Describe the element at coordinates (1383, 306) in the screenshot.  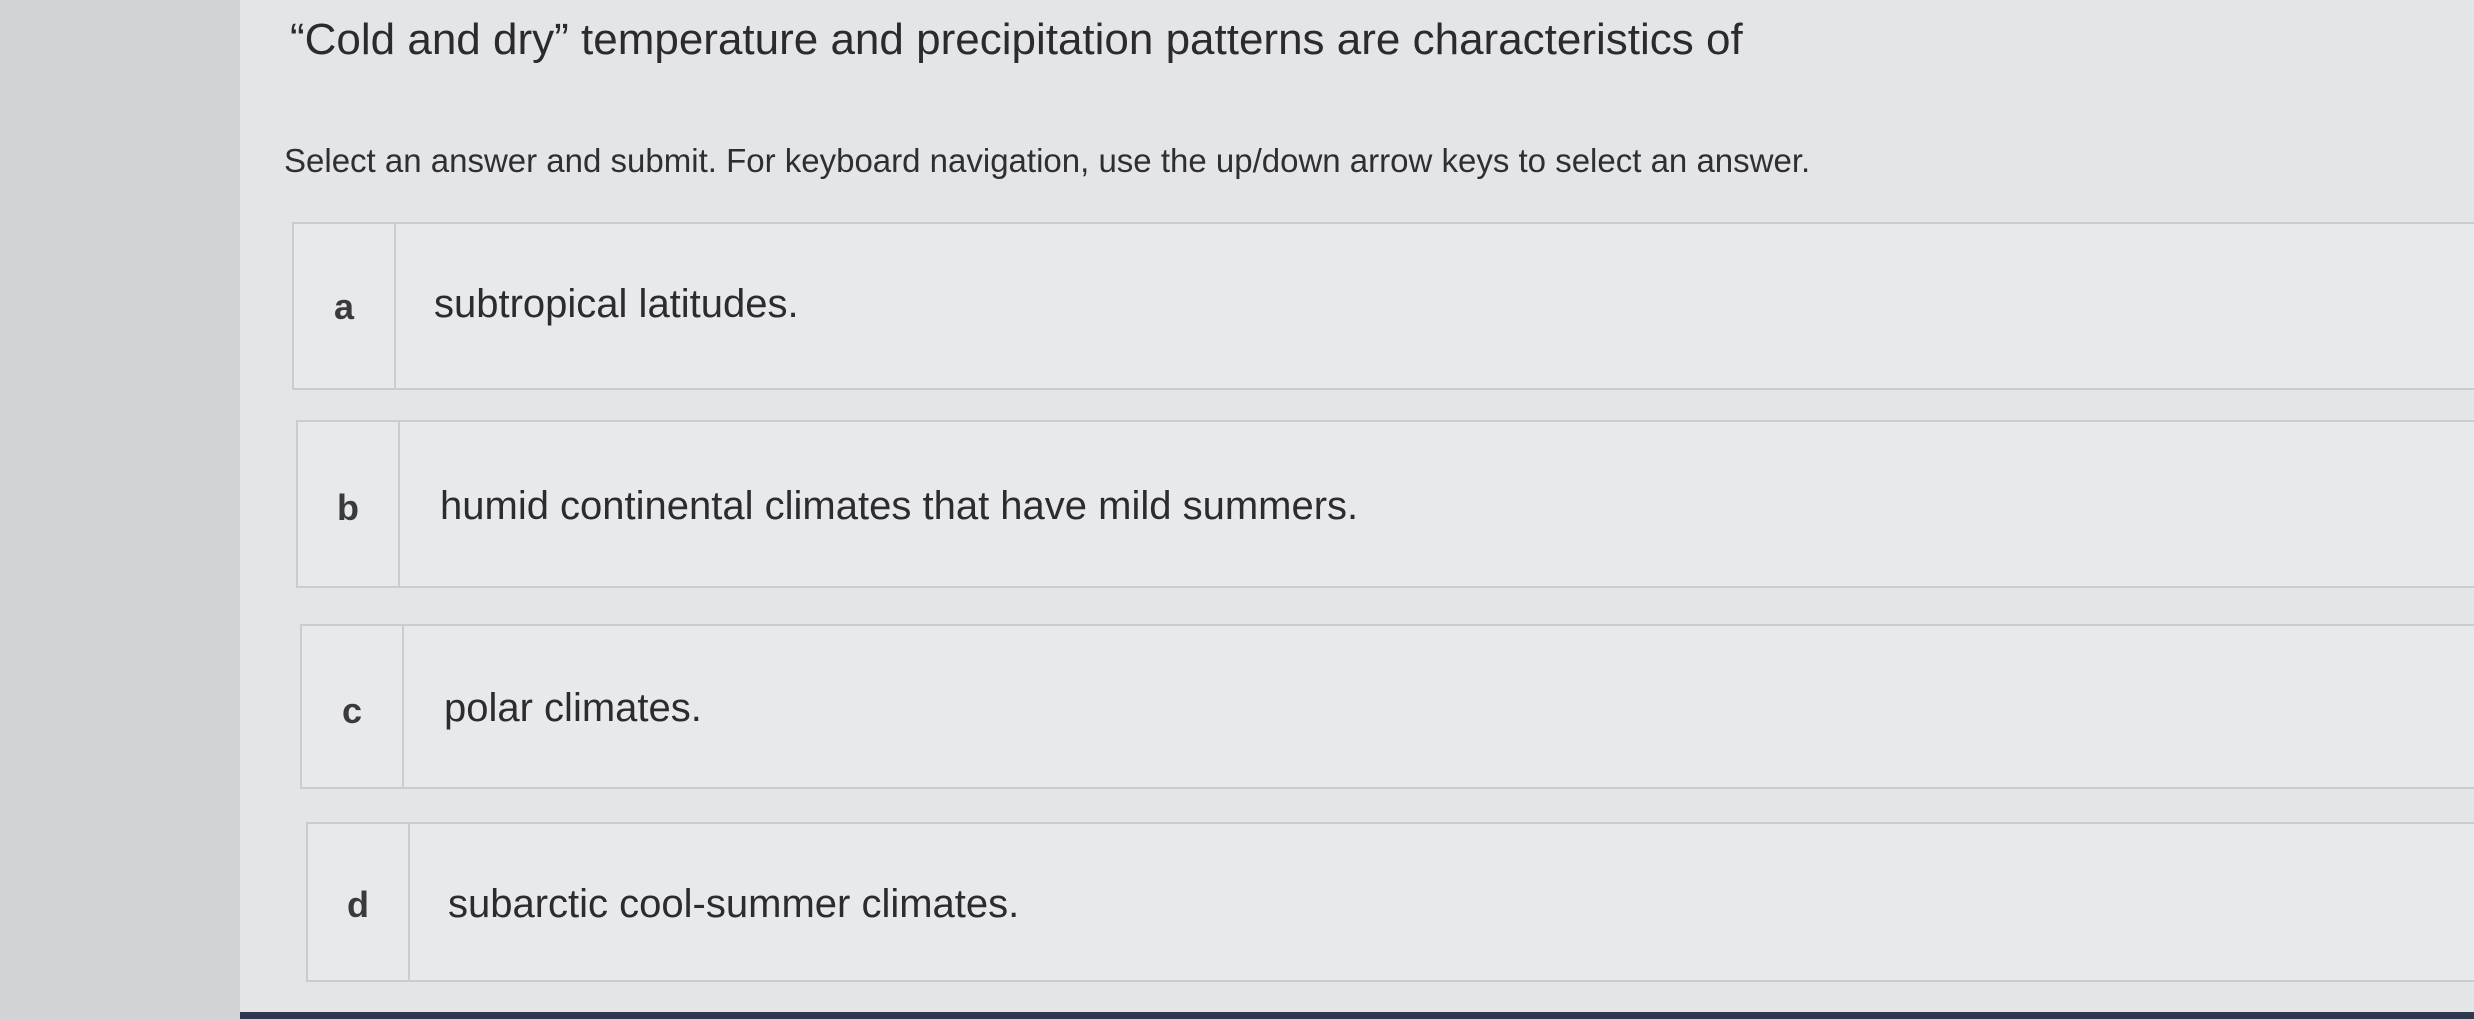
I see `answer-choice-a: a subtropical latitudes.` at that location.